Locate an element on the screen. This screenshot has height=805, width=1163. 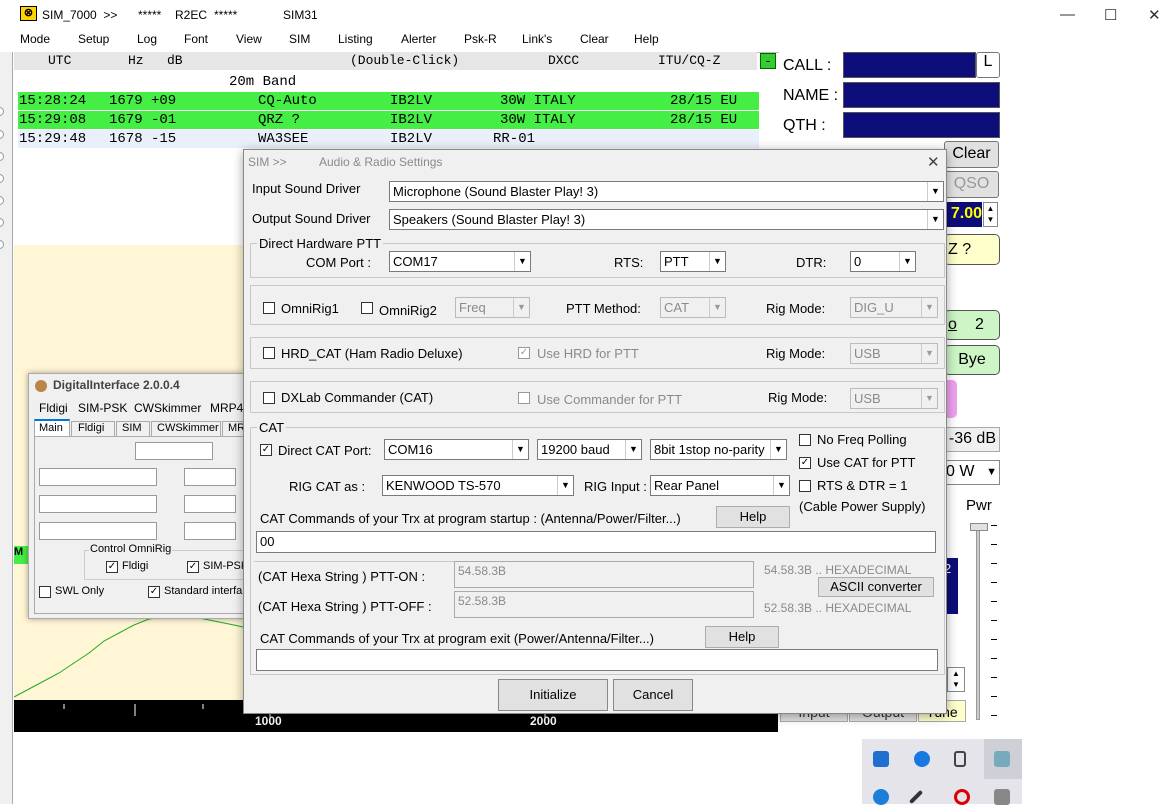
rig-input-label: RIG Input : is located at coordinates (615, 486).